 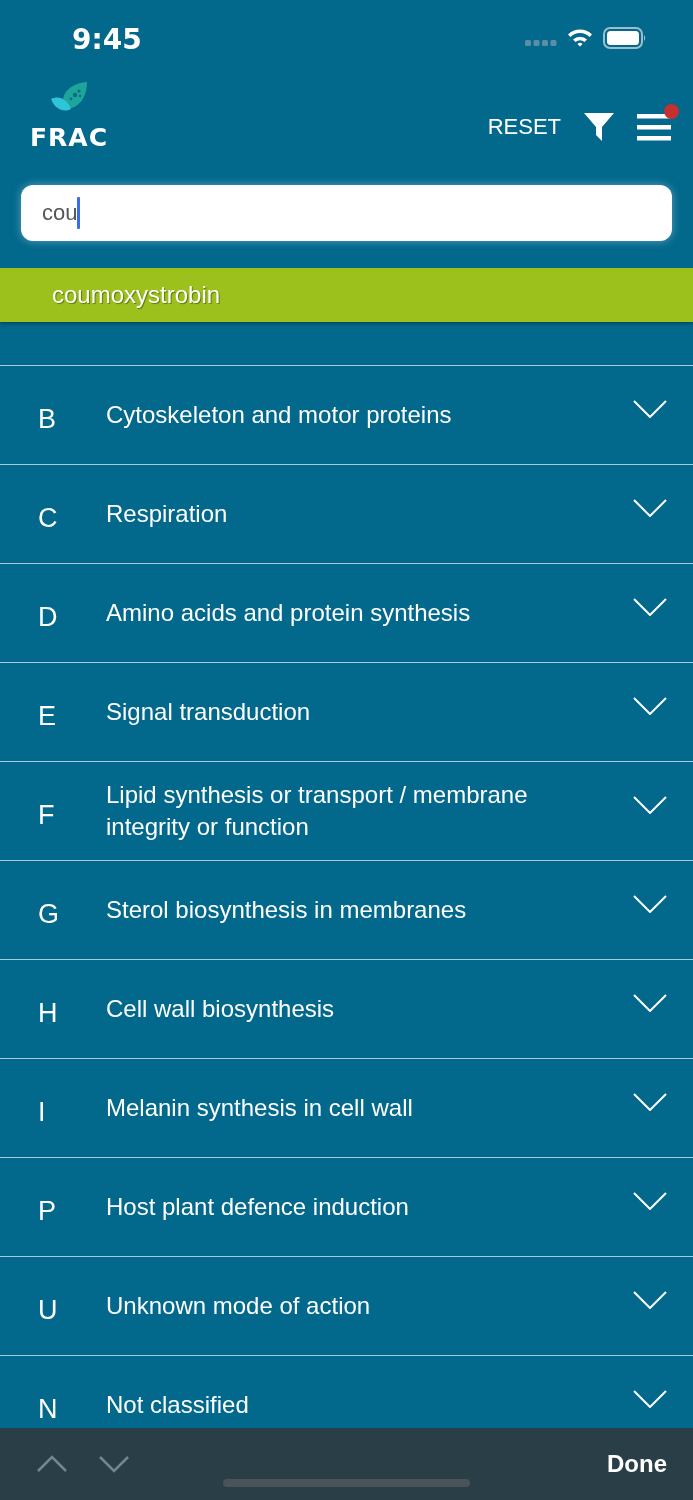 What do you see at coordinates (369, 613) in the screenshot?
I see `group-name: Amino acids and protein synthesis` at bounding box center [369, 613].